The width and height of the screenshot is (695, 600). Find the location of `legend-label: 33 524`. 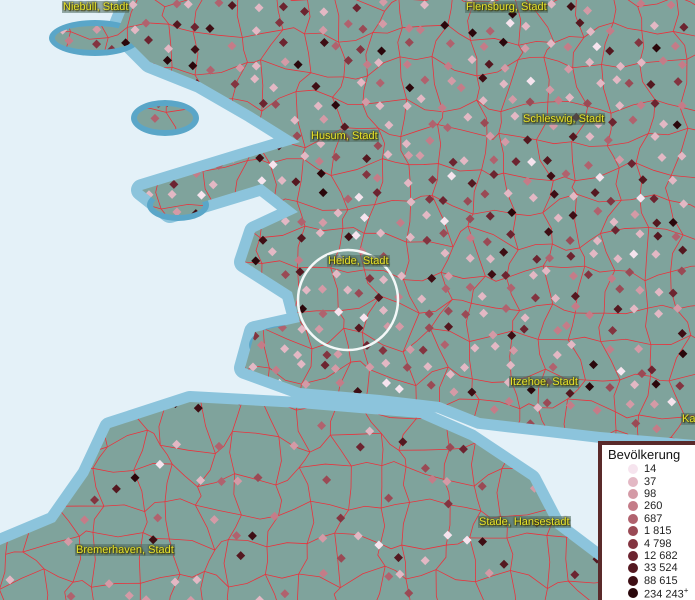

legend-label: 33 524 is located at coordinates (661, 568).